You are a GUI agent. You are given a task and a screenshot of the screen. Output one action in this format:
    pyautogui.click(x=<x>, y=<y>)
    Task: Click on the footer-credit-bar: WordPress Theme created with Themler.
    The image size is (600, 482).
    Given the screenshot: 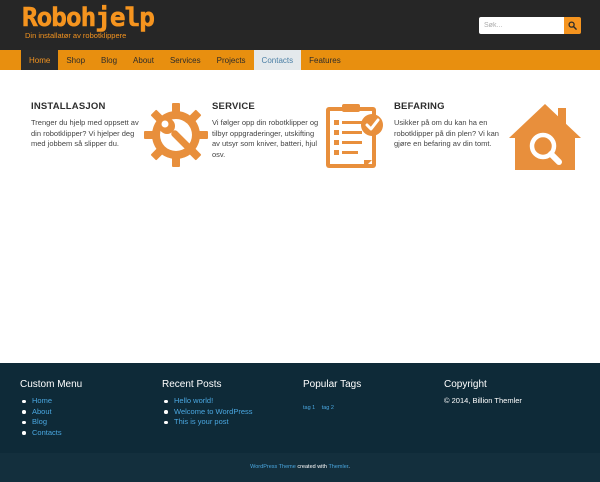 What is the action you would take?
    pyautogui.click(x=300, y=467)
    